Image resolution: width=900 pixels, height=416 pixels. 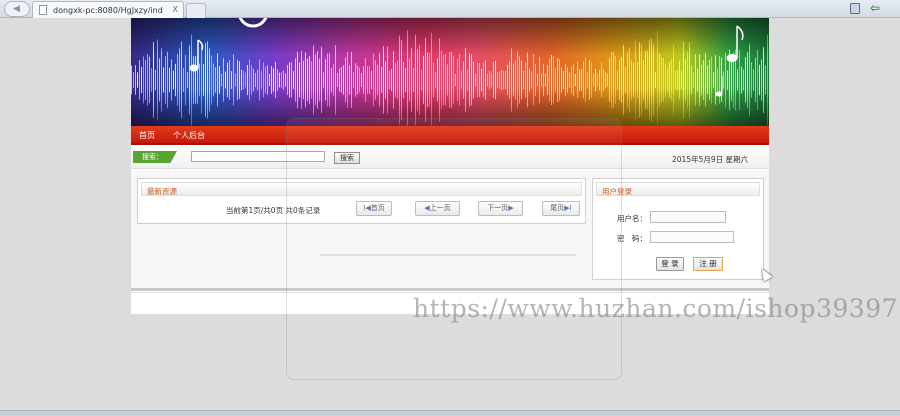 I want to click on tab-title: dongxk-pc:8080/HgJxzy/ind, so click(x=108, y=10).